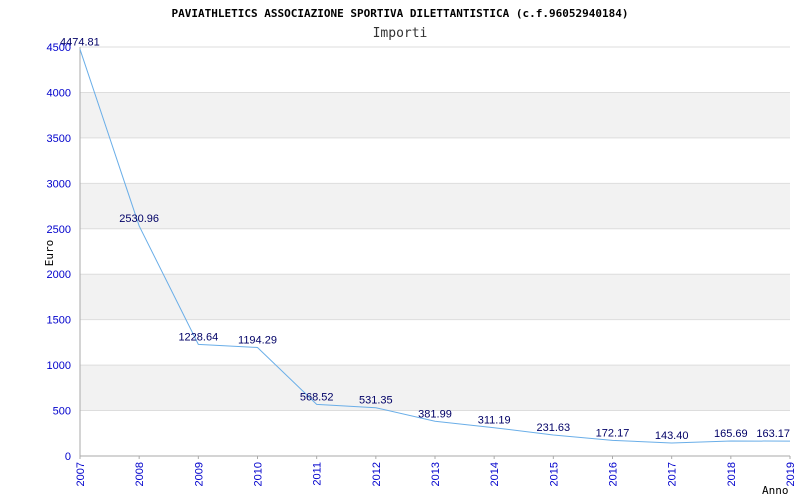  Describe the element at coordinates (376, 401) in the screenshot. I see `data-label: 531.35` at that location.